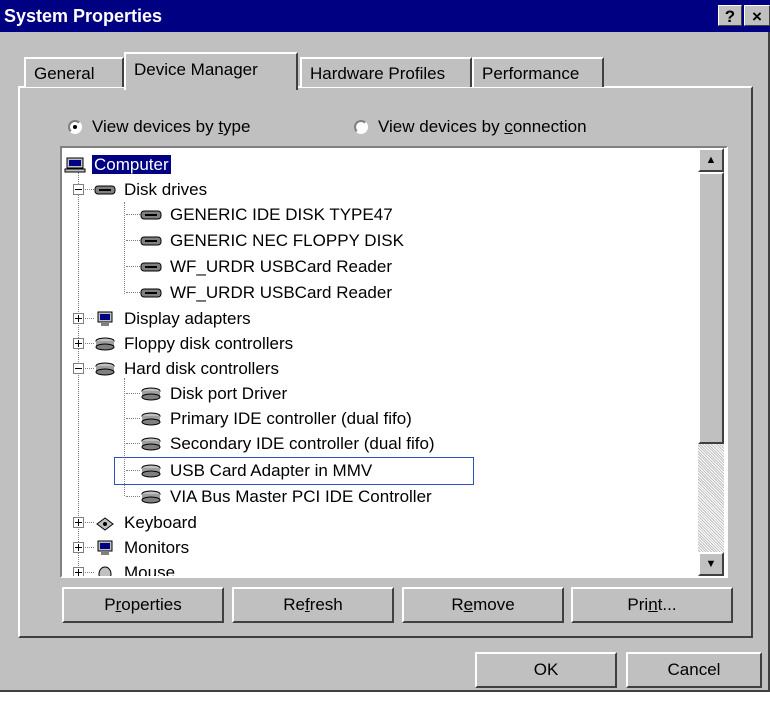 This screenshot has height=710, width=770. Describe the element at coordinates (229, 393) in the screenshot. I see `tree-item-label: Disk port Driver` at that location.